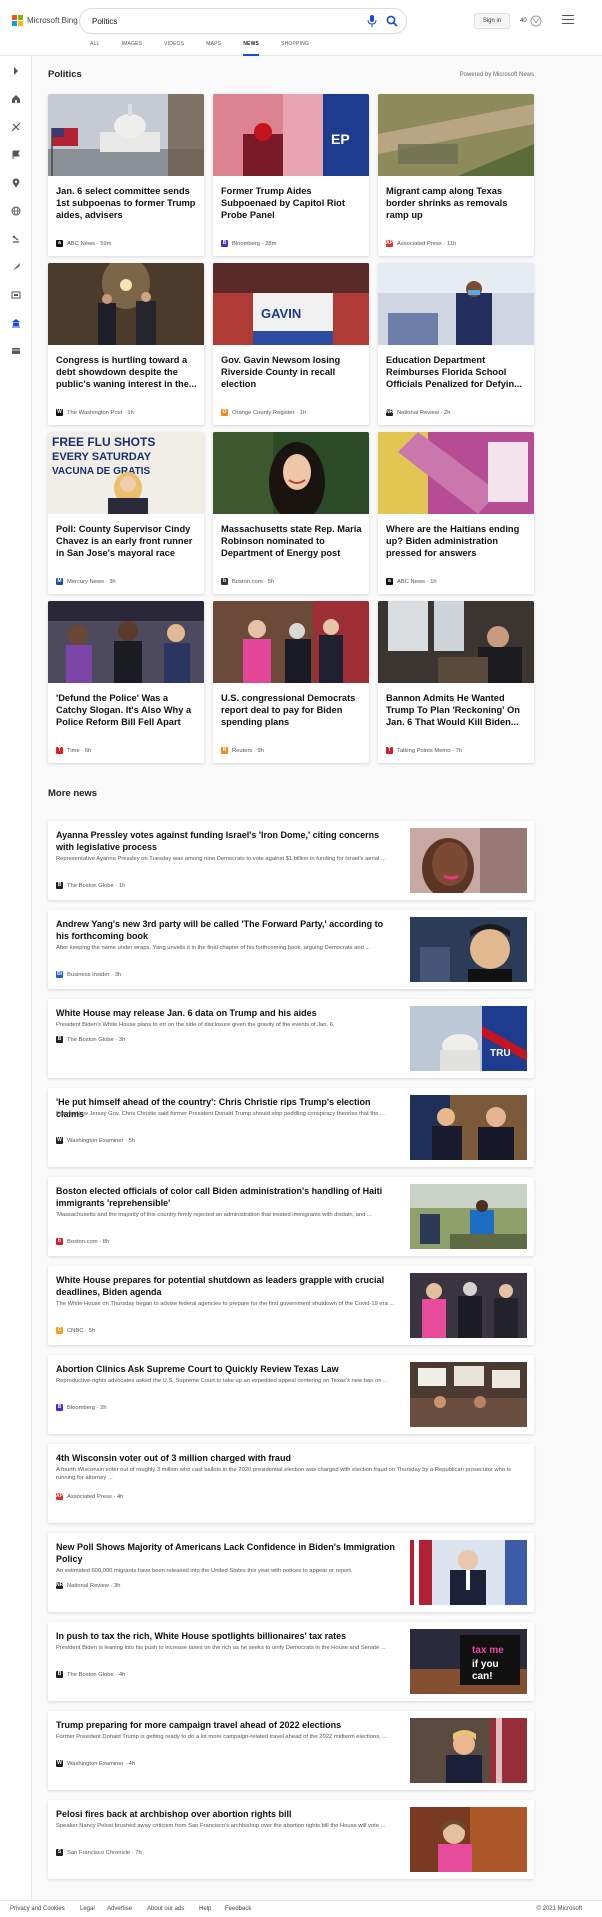 This screenshot has height=1917, width=602. What do you see at coordinates (59, 412) in the screenshot?
I see `publisher-logo-icon: W` at bounding box center [59, 412].